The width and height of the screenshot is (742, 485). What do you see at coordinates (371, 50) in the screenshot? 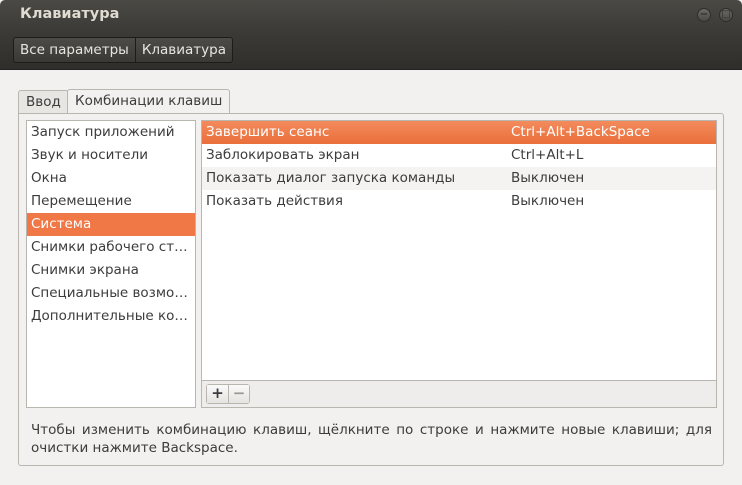
I see `toolbar: Все параметры Клавиатура` at bounding box center [371, 50].